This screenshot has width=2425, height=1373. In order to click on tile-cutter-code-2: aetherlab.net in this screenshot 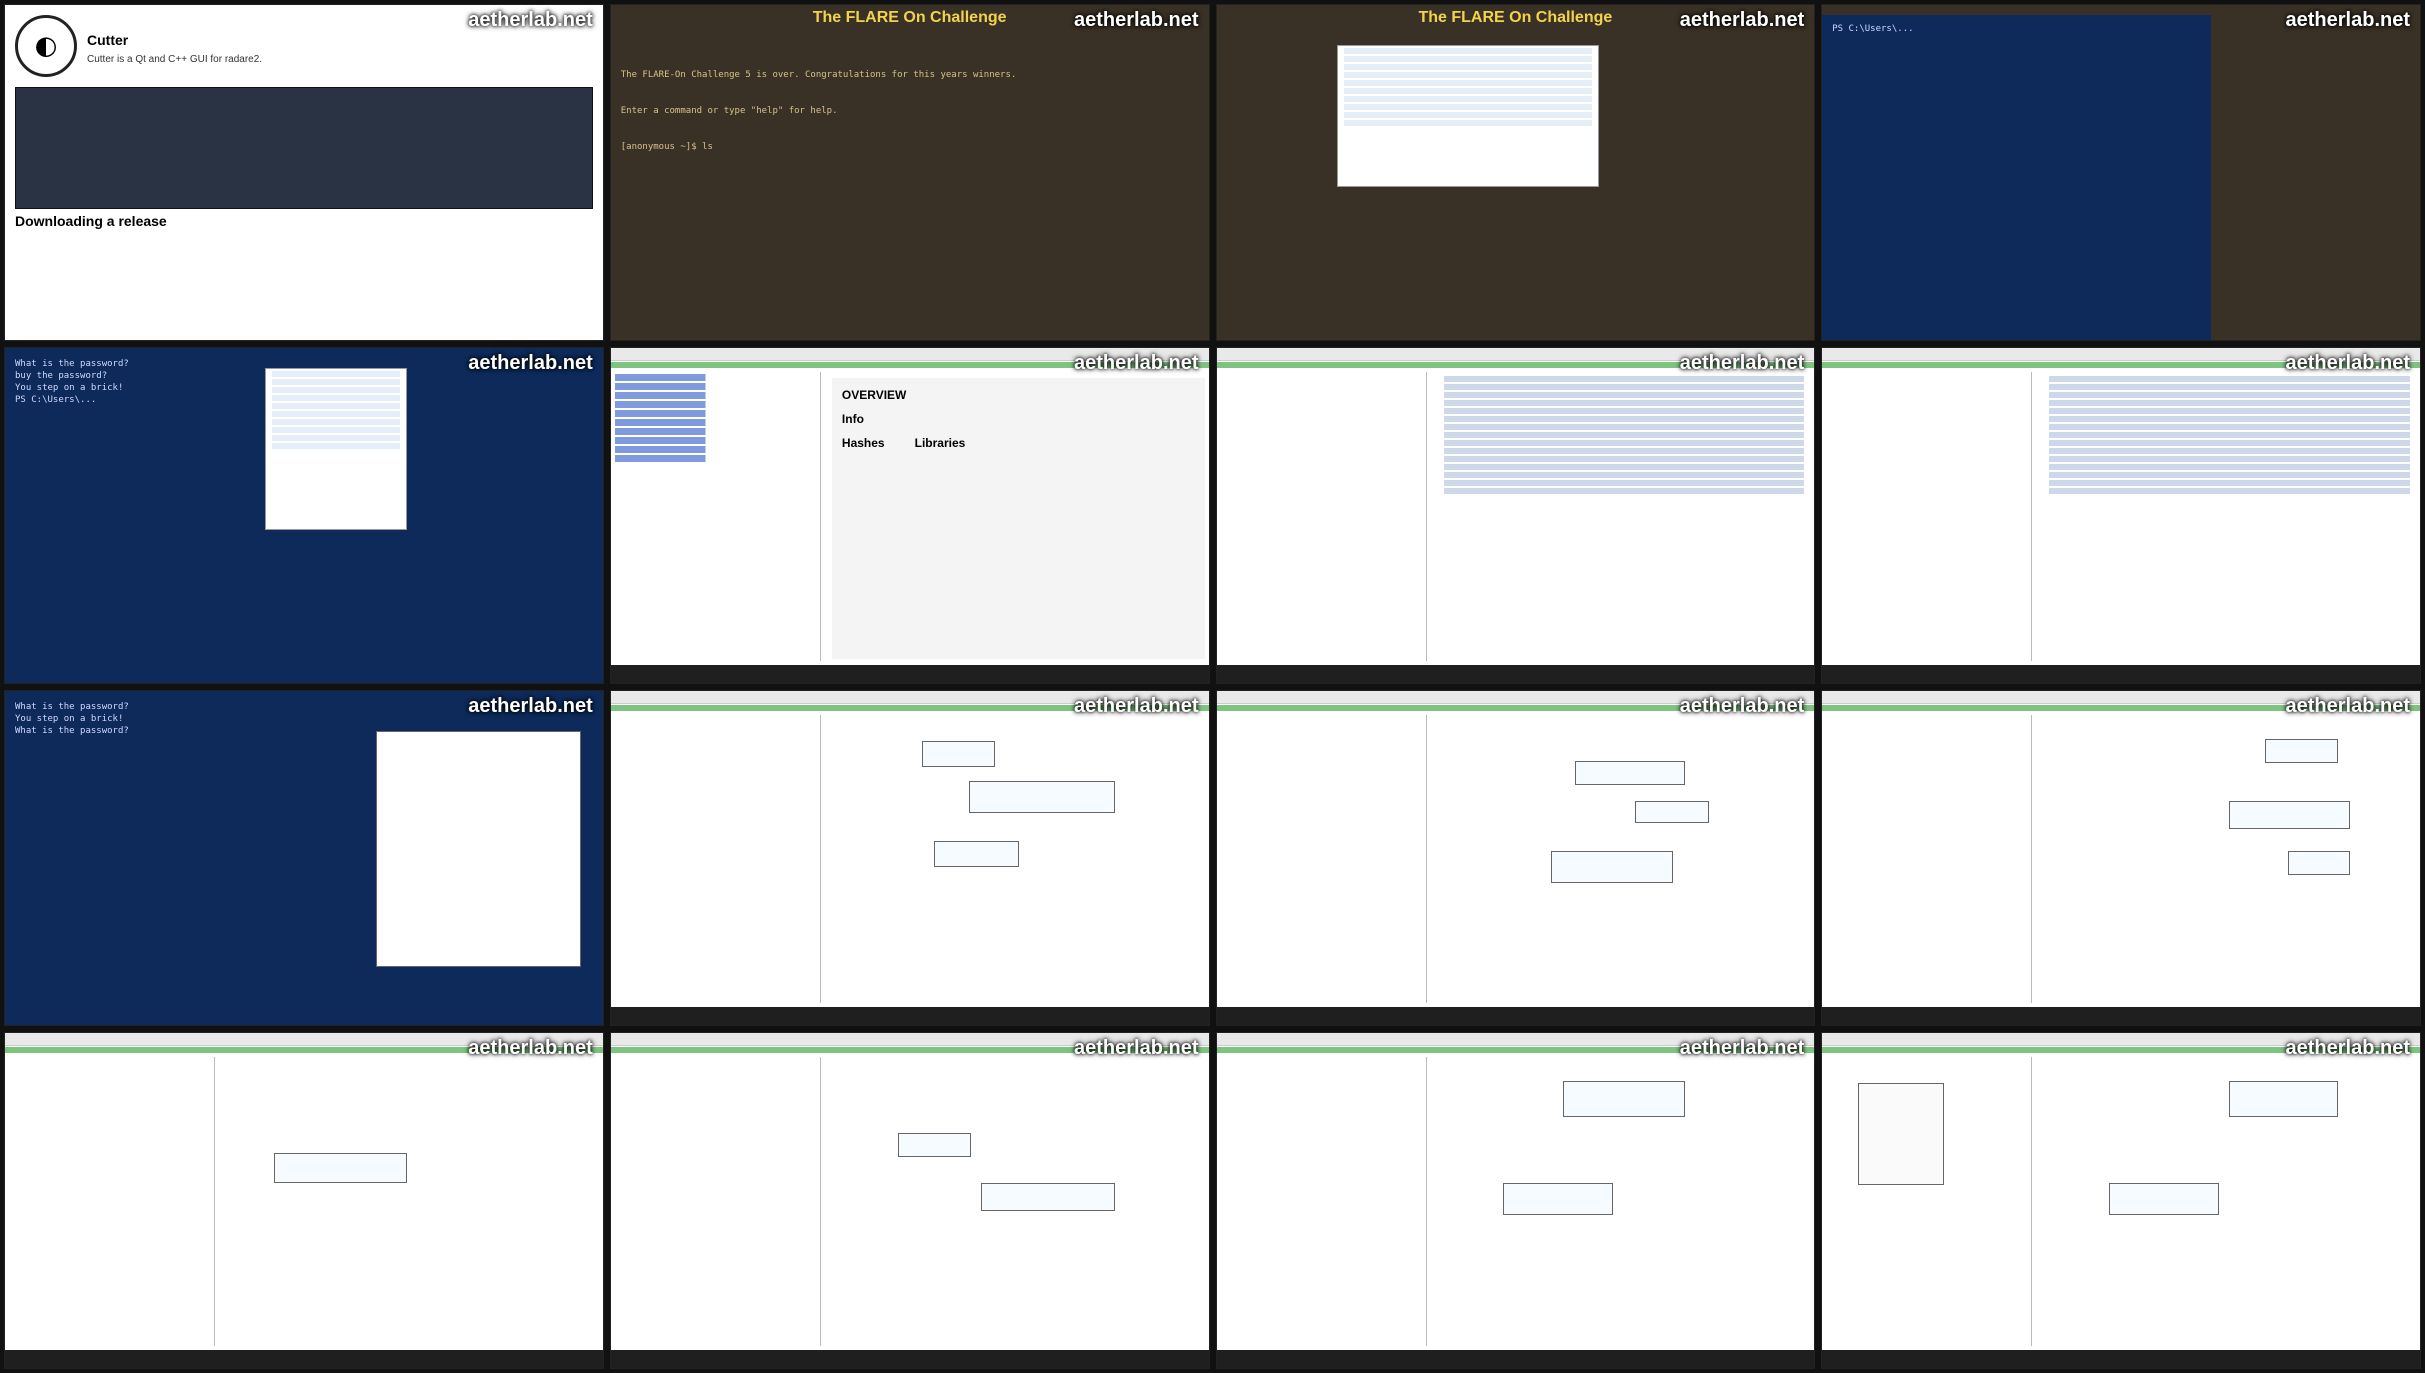, I will do `click(2121, 515)`.